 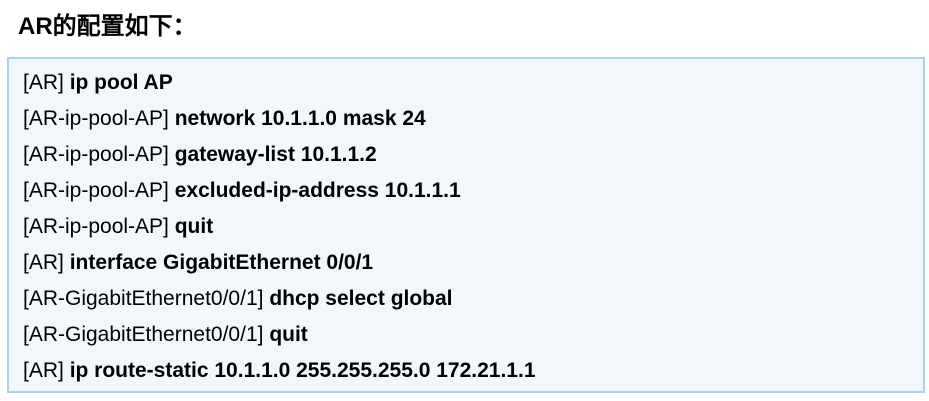 What do you see at coordinates (221, 262) in the screenshot?
I see `cli-command: interface GigabitEthernet 0/0/1` at bounding box center [221, 262].